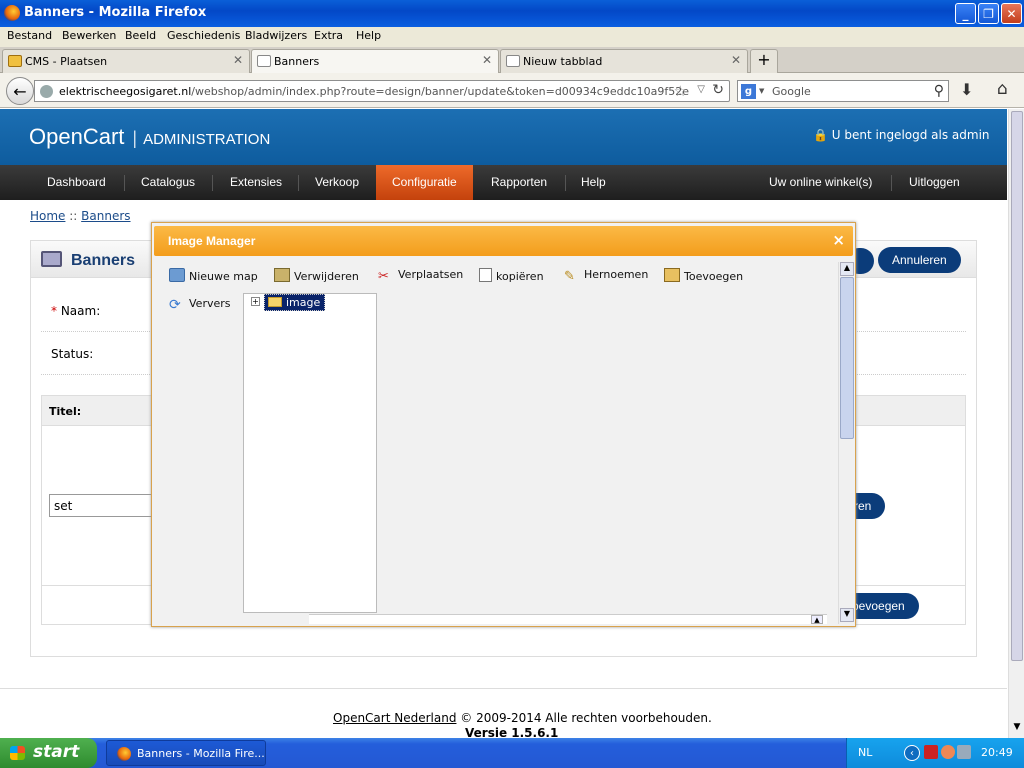 The height and width of the screenshot is (768, 1024). I want to click on menu-help: Help, so click(368, 35).